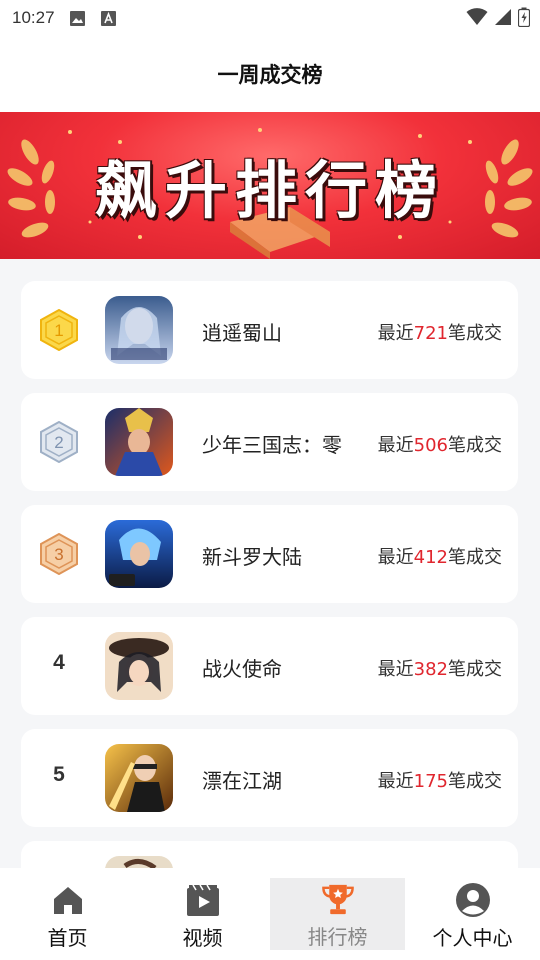  What do you see at coordinates (272, 445) in the screenshot?
I see `game-name: 少年三国志：零` at bounding box center [272, 445].